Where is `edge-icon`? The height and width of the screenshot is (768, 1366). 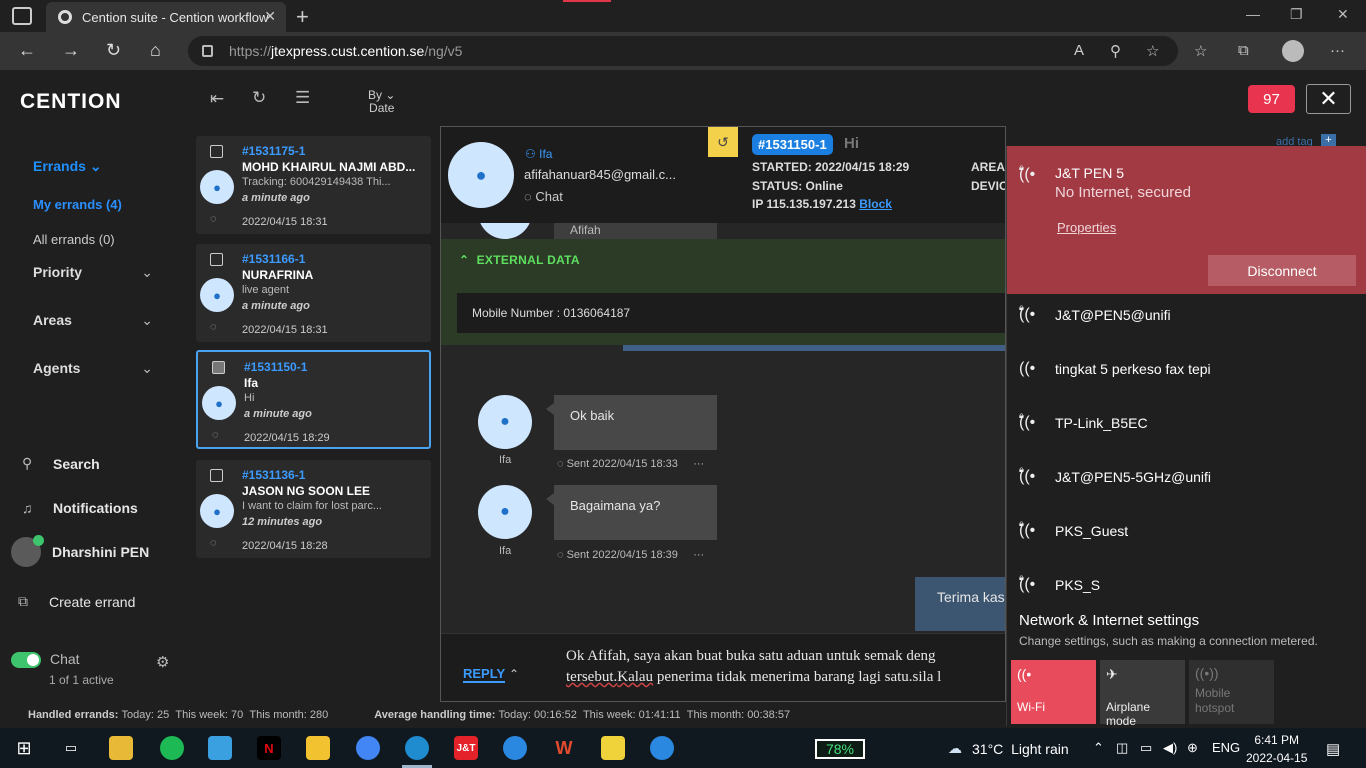
edge-icon is located at coordinates (417, 748).